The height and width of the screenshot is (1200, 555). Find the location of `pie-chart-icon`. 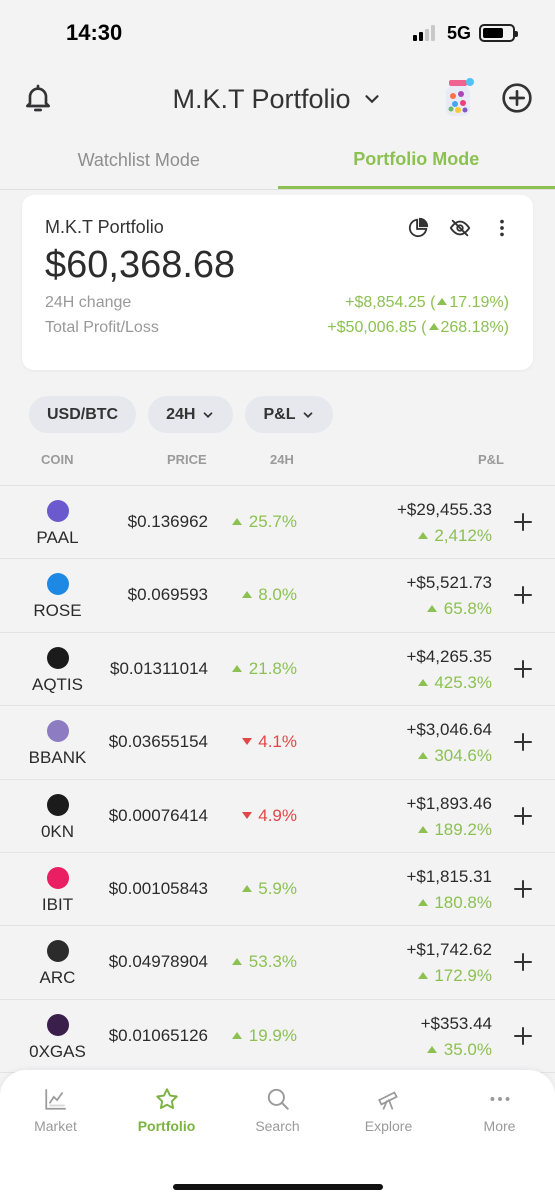

pie-chart-icon is located at coordinates (418, 228).